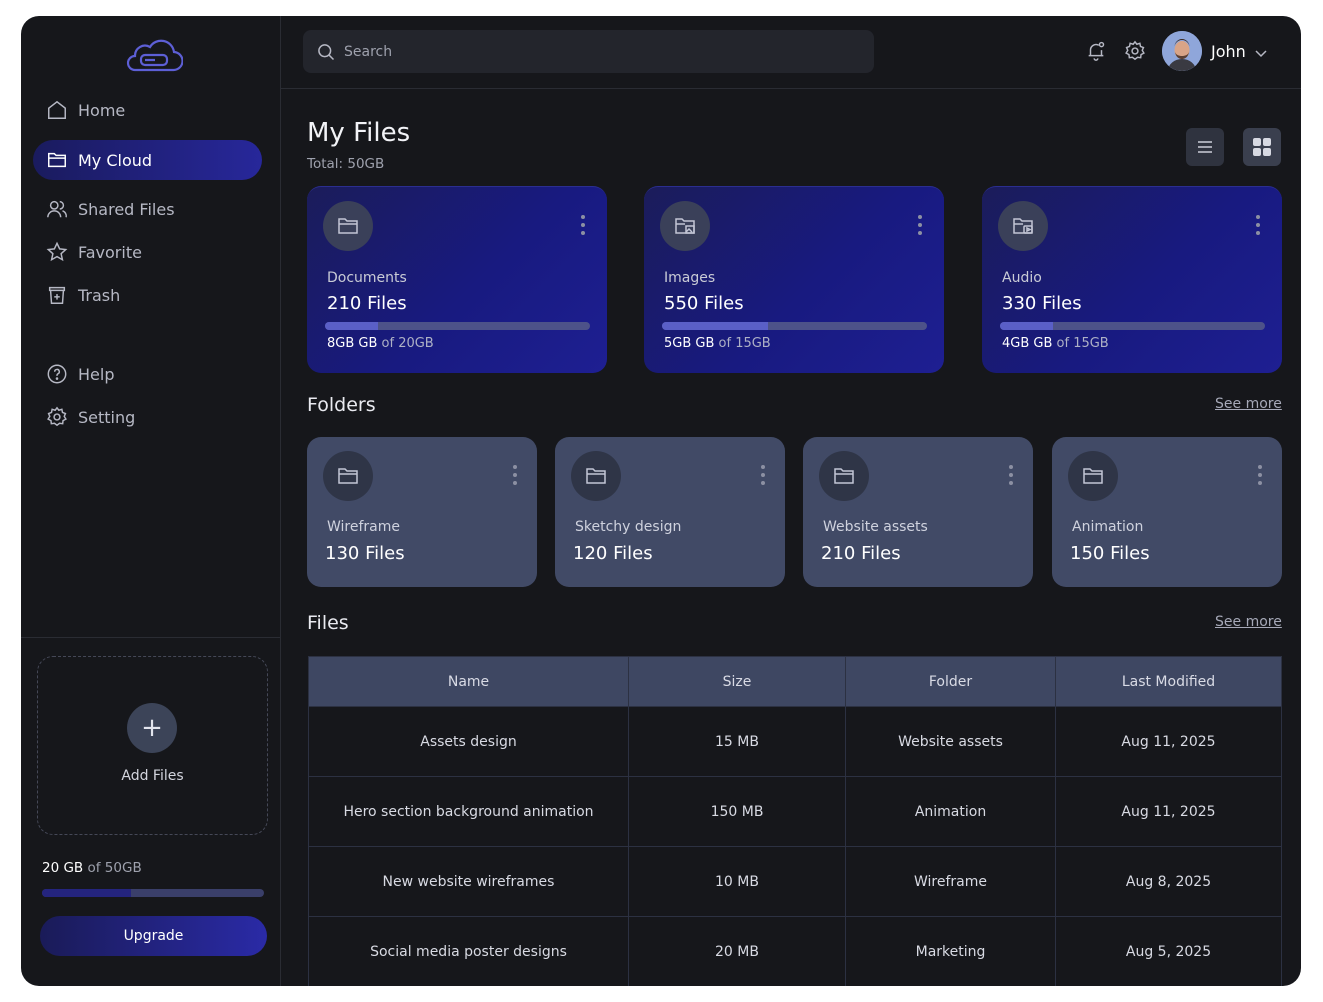  Describe the element at coordinates (422, 512) in the screenshot. I see `folder-card: Wireframe 130 Files` at that location.